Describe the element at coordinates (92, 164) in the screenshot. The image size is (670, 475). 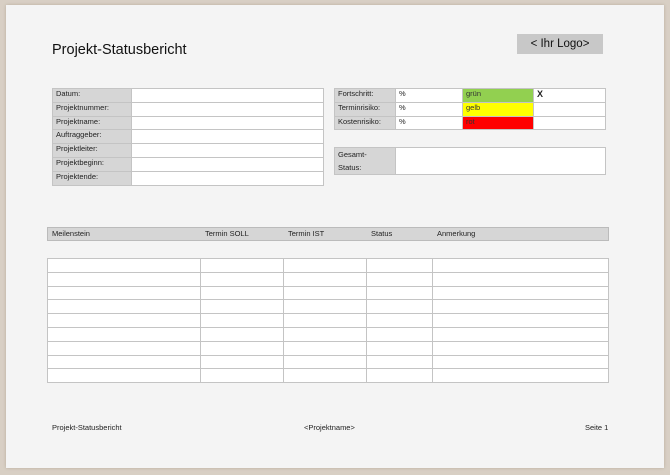
I see `info-label: Projektbeginn:` at that location.